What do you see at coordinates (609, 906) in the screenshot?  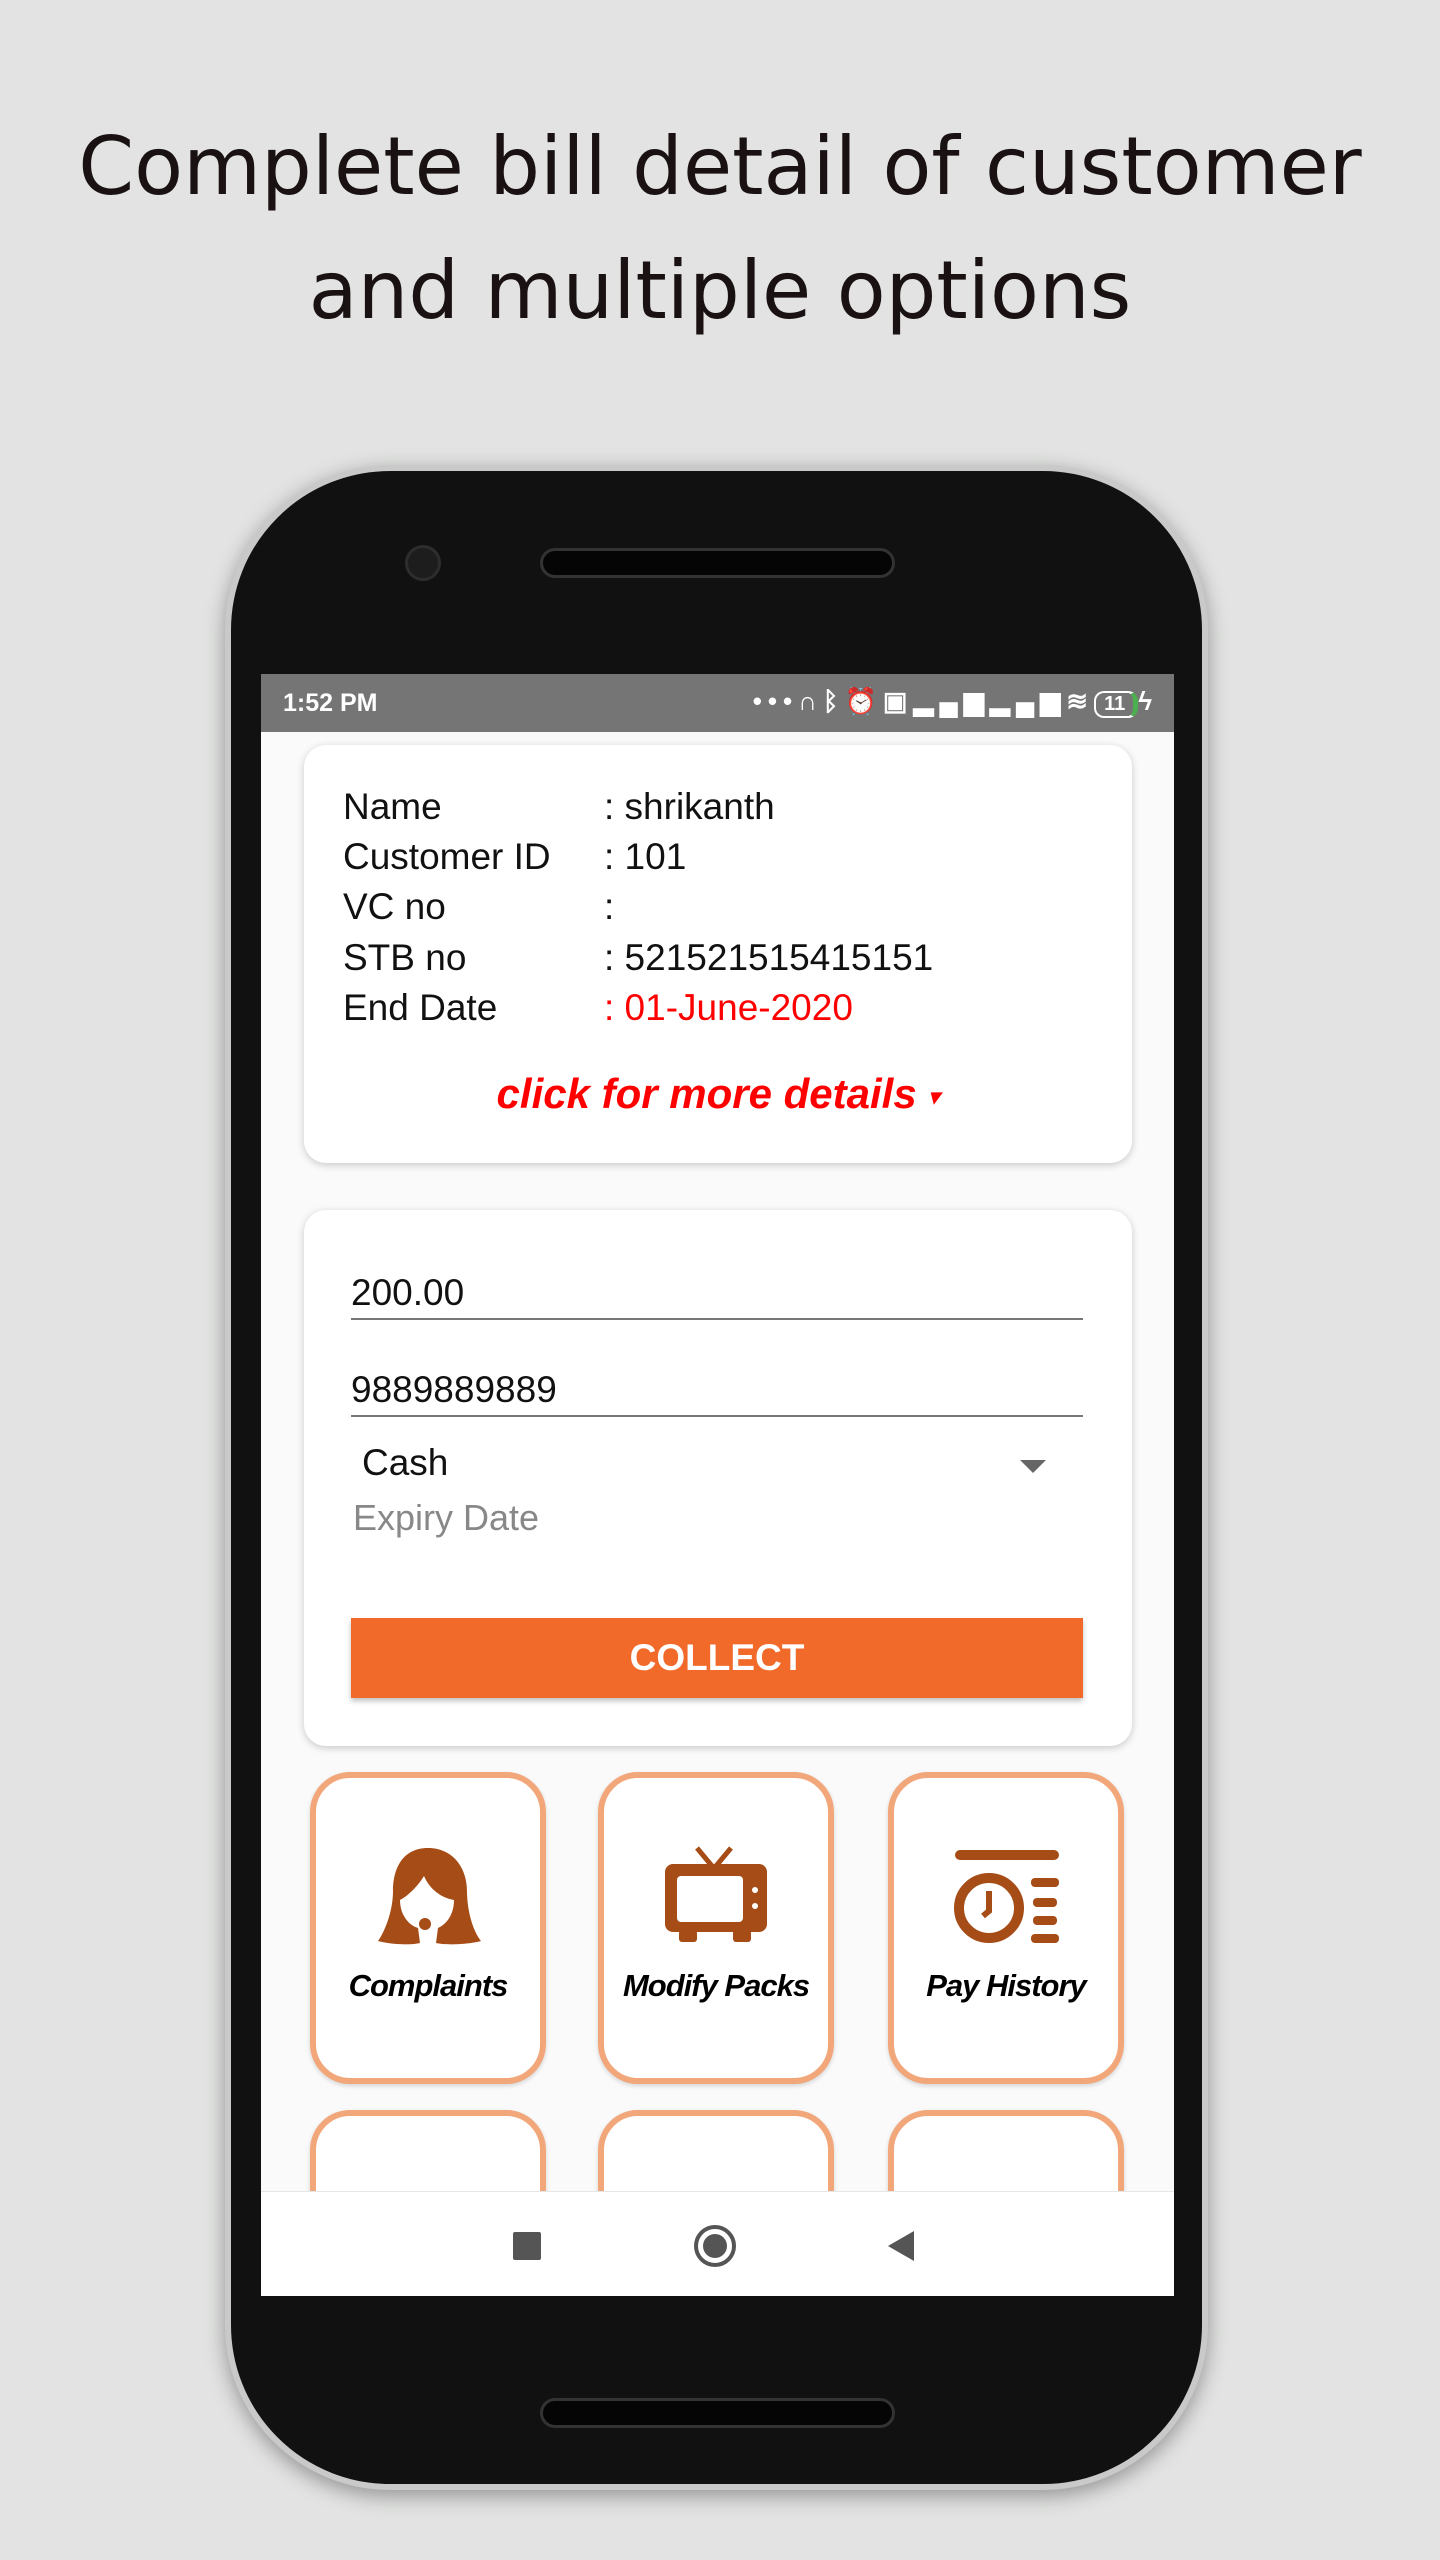 I see `value: :` at bounding box center [609, 906].